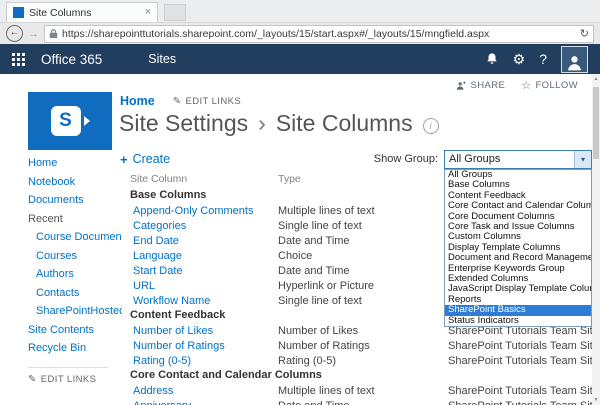 This screenshot has width=600, height=405. I want to click on sidebar-item-home: Home, so click(75, 163).